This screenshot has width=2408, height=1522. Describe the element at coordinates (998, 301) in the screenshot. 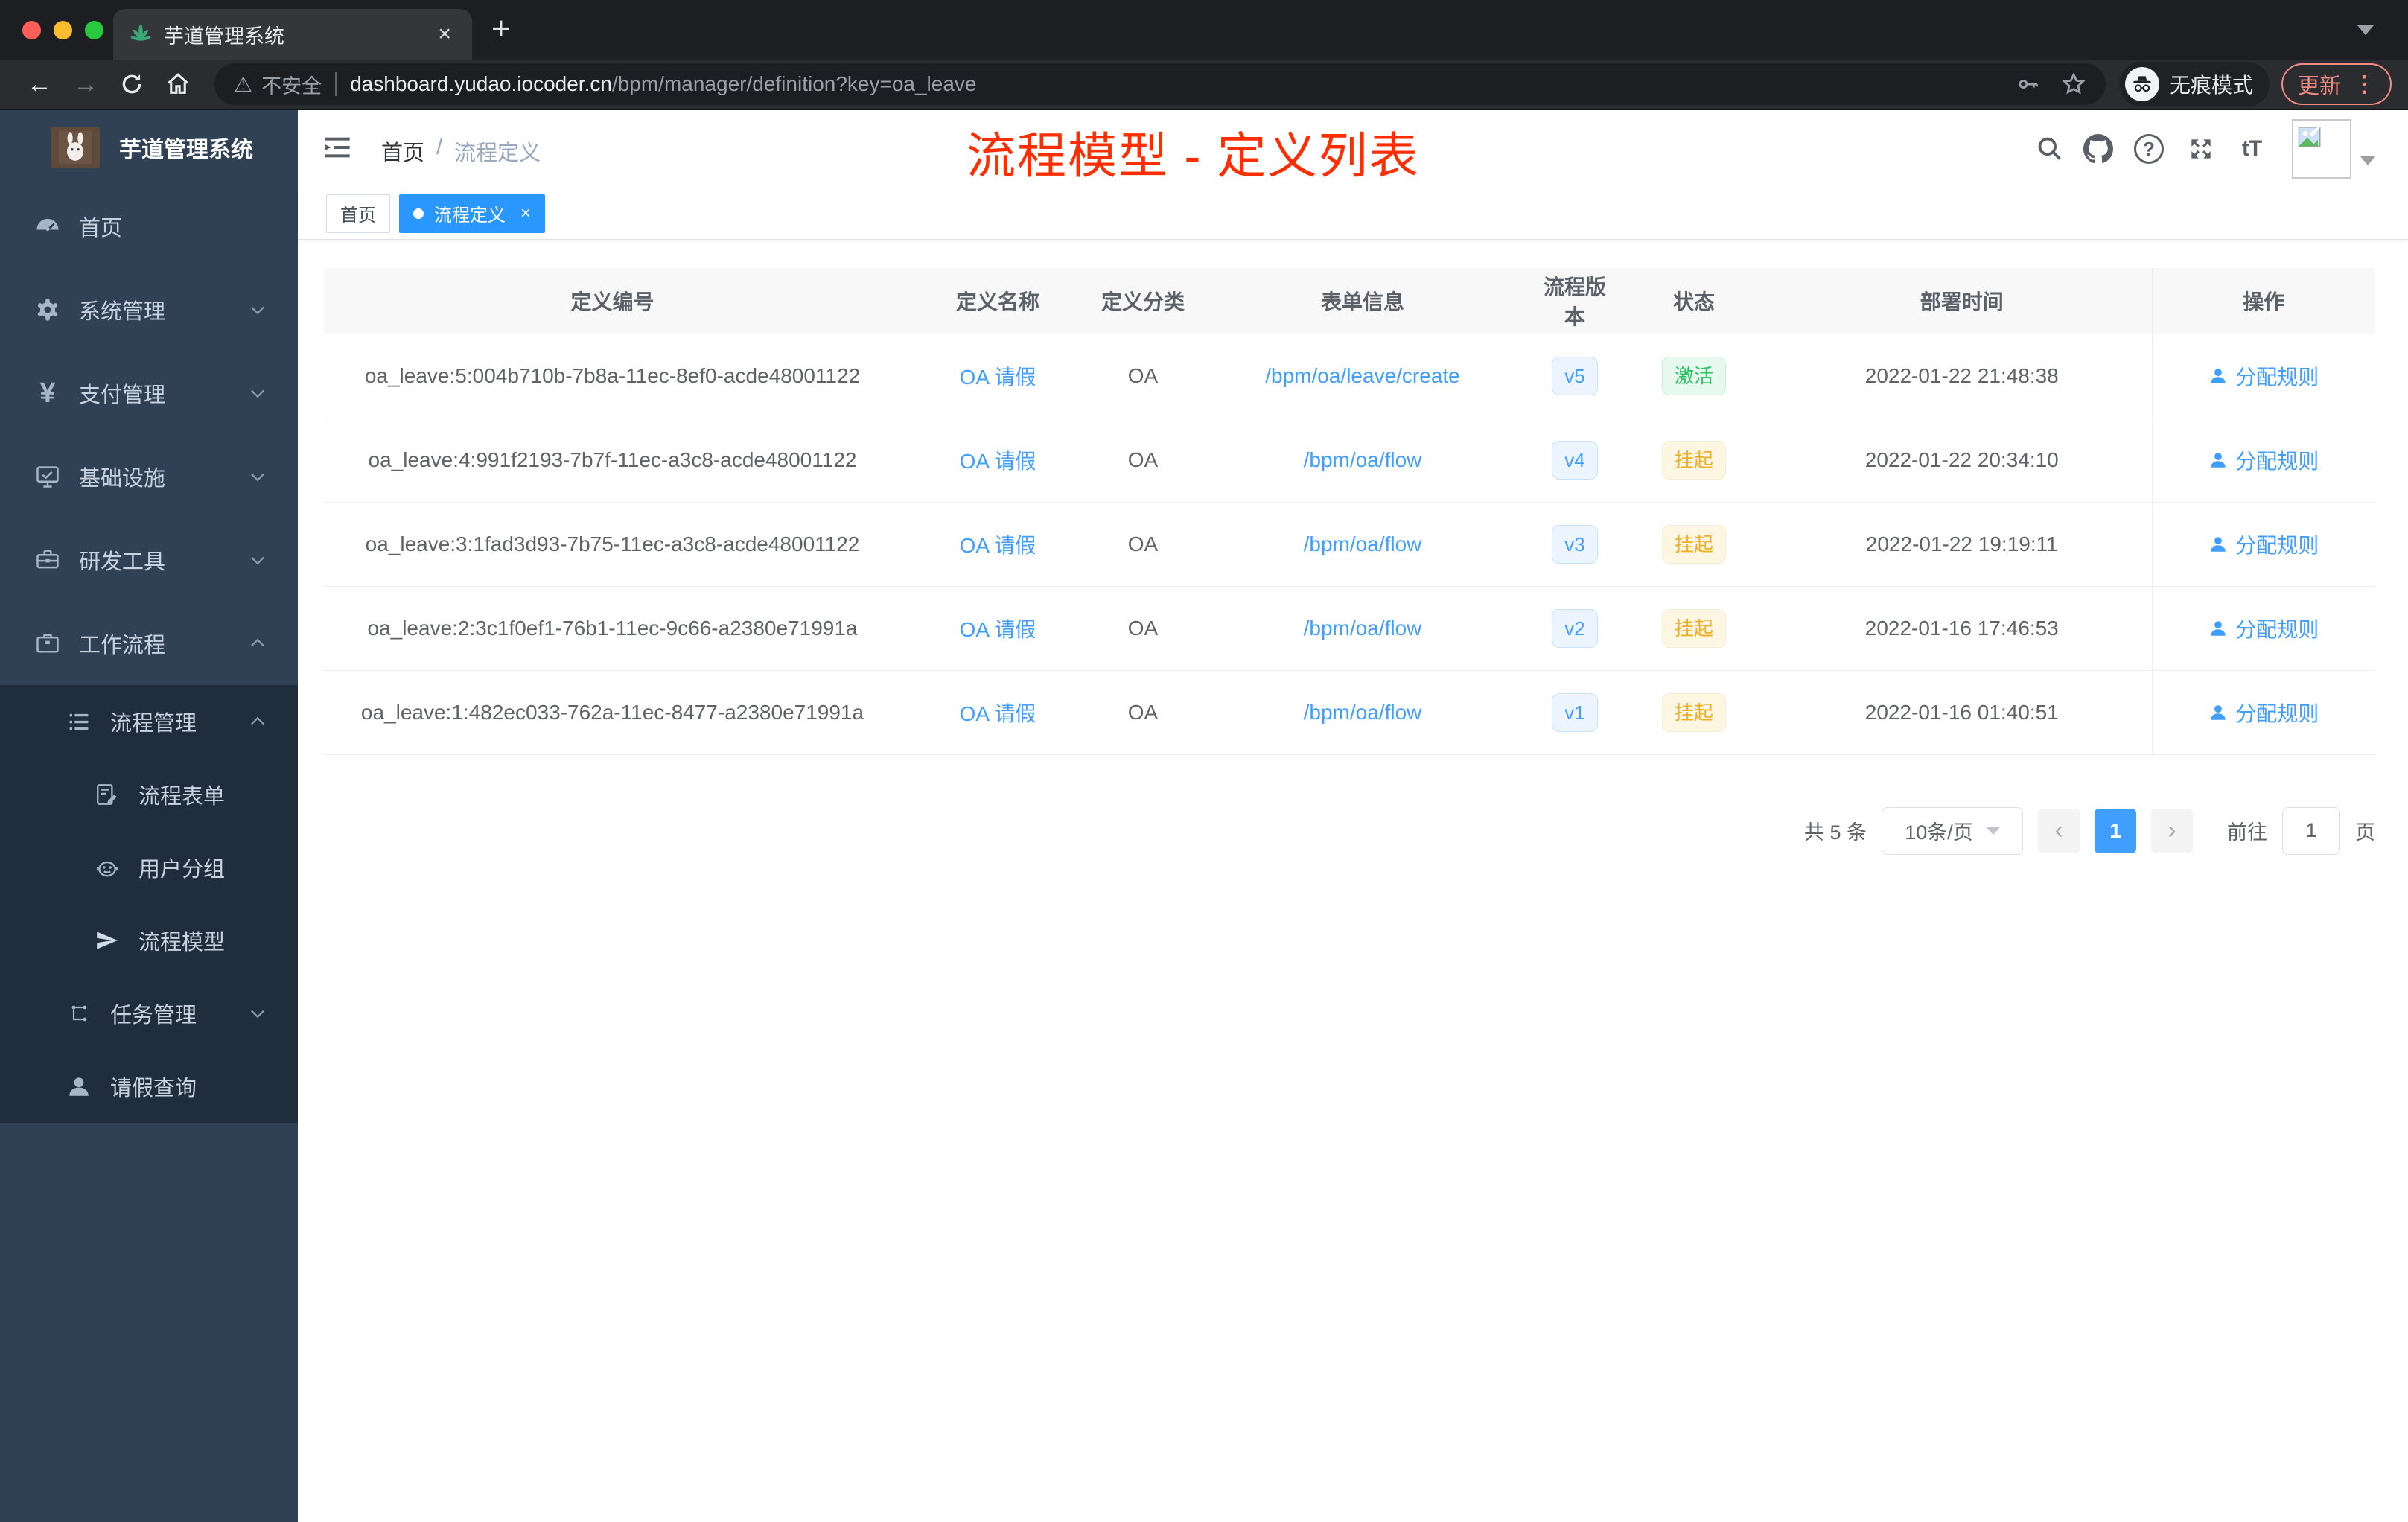

I see `col-header-definition-name: 定义名称` at that location.